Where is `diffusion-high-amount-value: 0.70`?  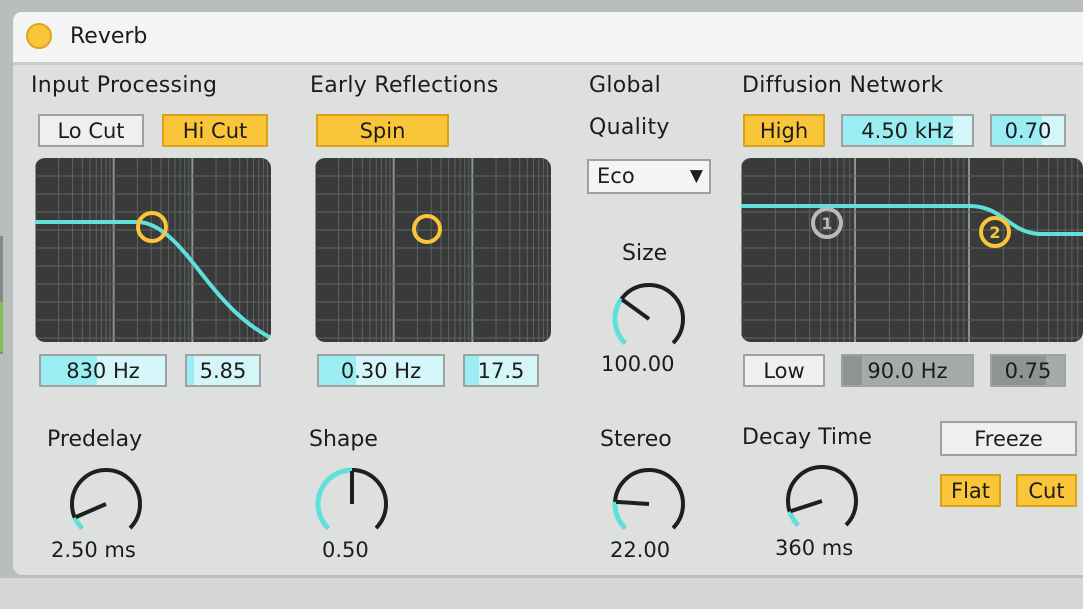 diffusion-high-amount-value: 0.70 is located at coordinates (1028, 131).